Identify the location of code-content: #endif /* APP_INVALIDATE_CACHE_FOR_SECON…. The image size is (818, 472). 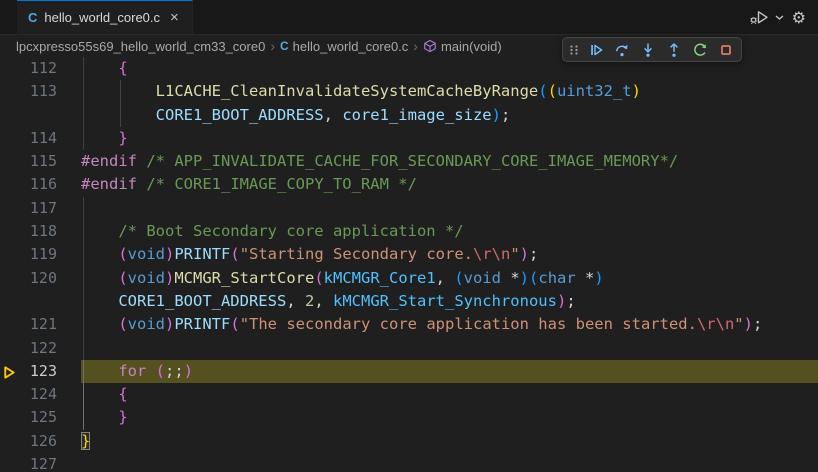
(449, 161).